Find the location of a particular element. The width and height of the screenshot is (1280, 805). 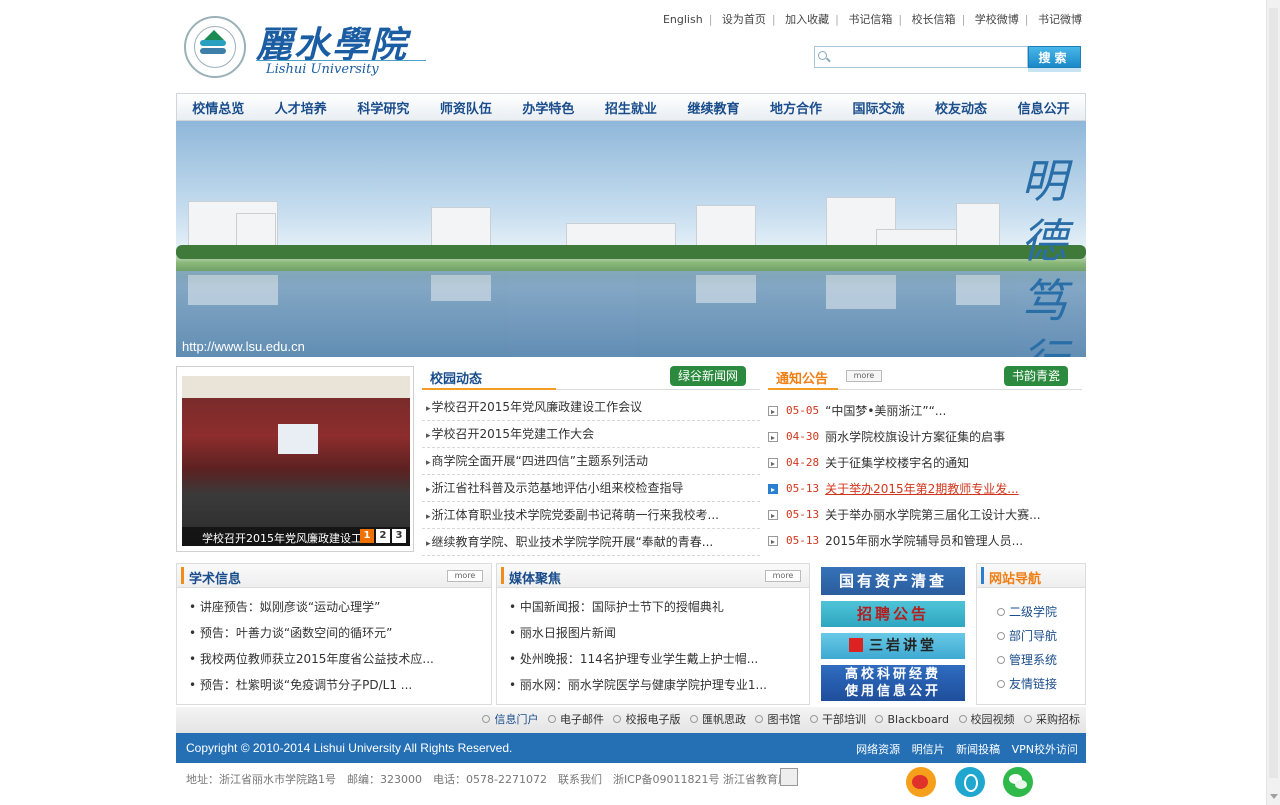

quick-link-info-portal: 信息门户 is located at coordinates (510, 719).